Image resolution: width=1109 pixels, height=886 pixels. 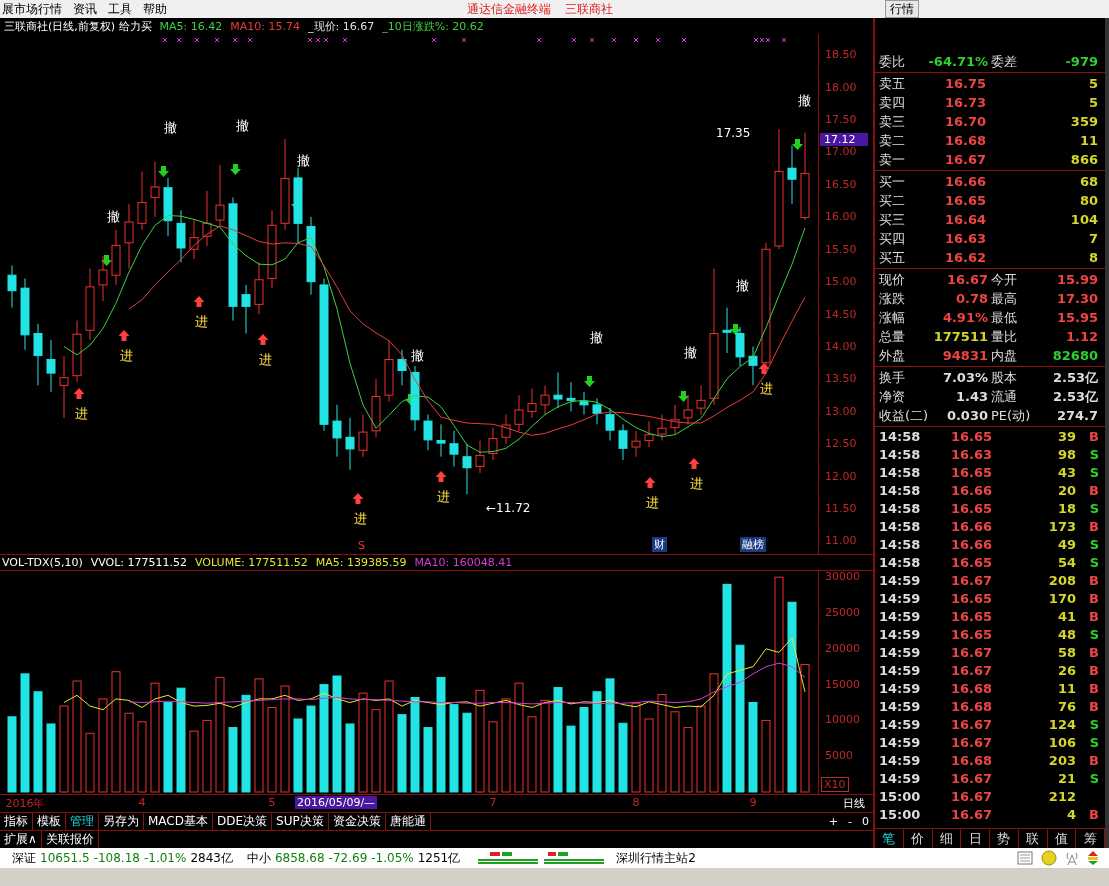 I want to click on field-label: 流通, so click(x=1004, y=397).